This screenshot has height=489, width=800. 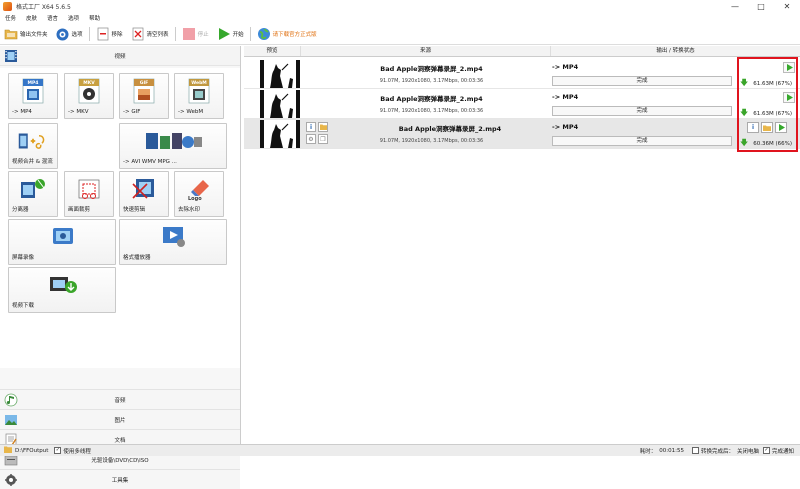 What do you see at coordinates (787, 6) in the screenshot?
I see `close-button: ✕` at bounding box center [787, 6].